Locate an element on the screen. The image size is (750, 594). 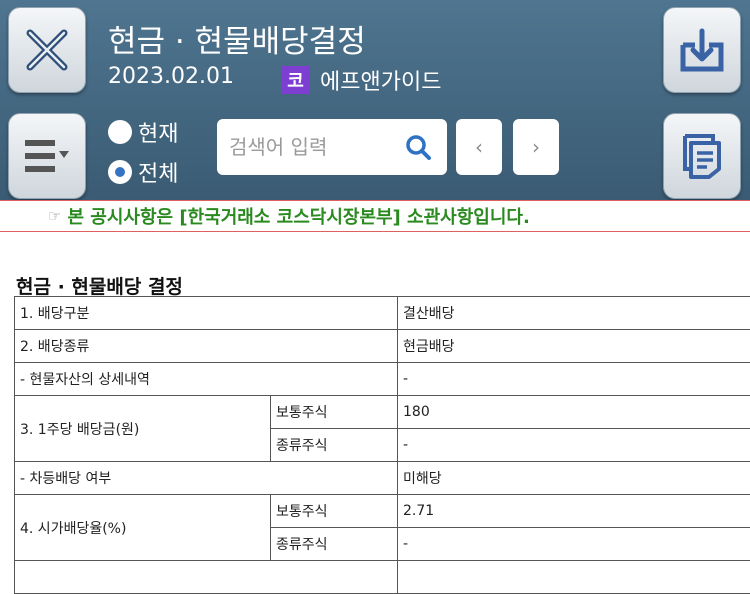
search-box is located at coordinates (332, 147).